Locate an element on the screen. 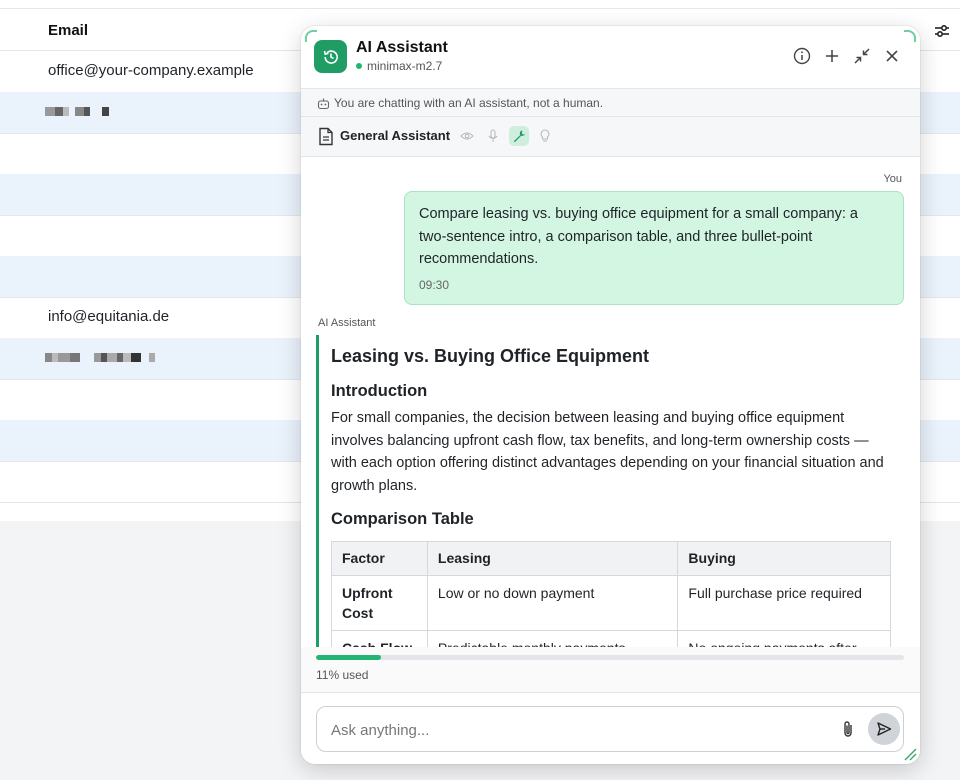 This screenshot has width=960, height=780. info-icon is located at coordinates (802, 56).